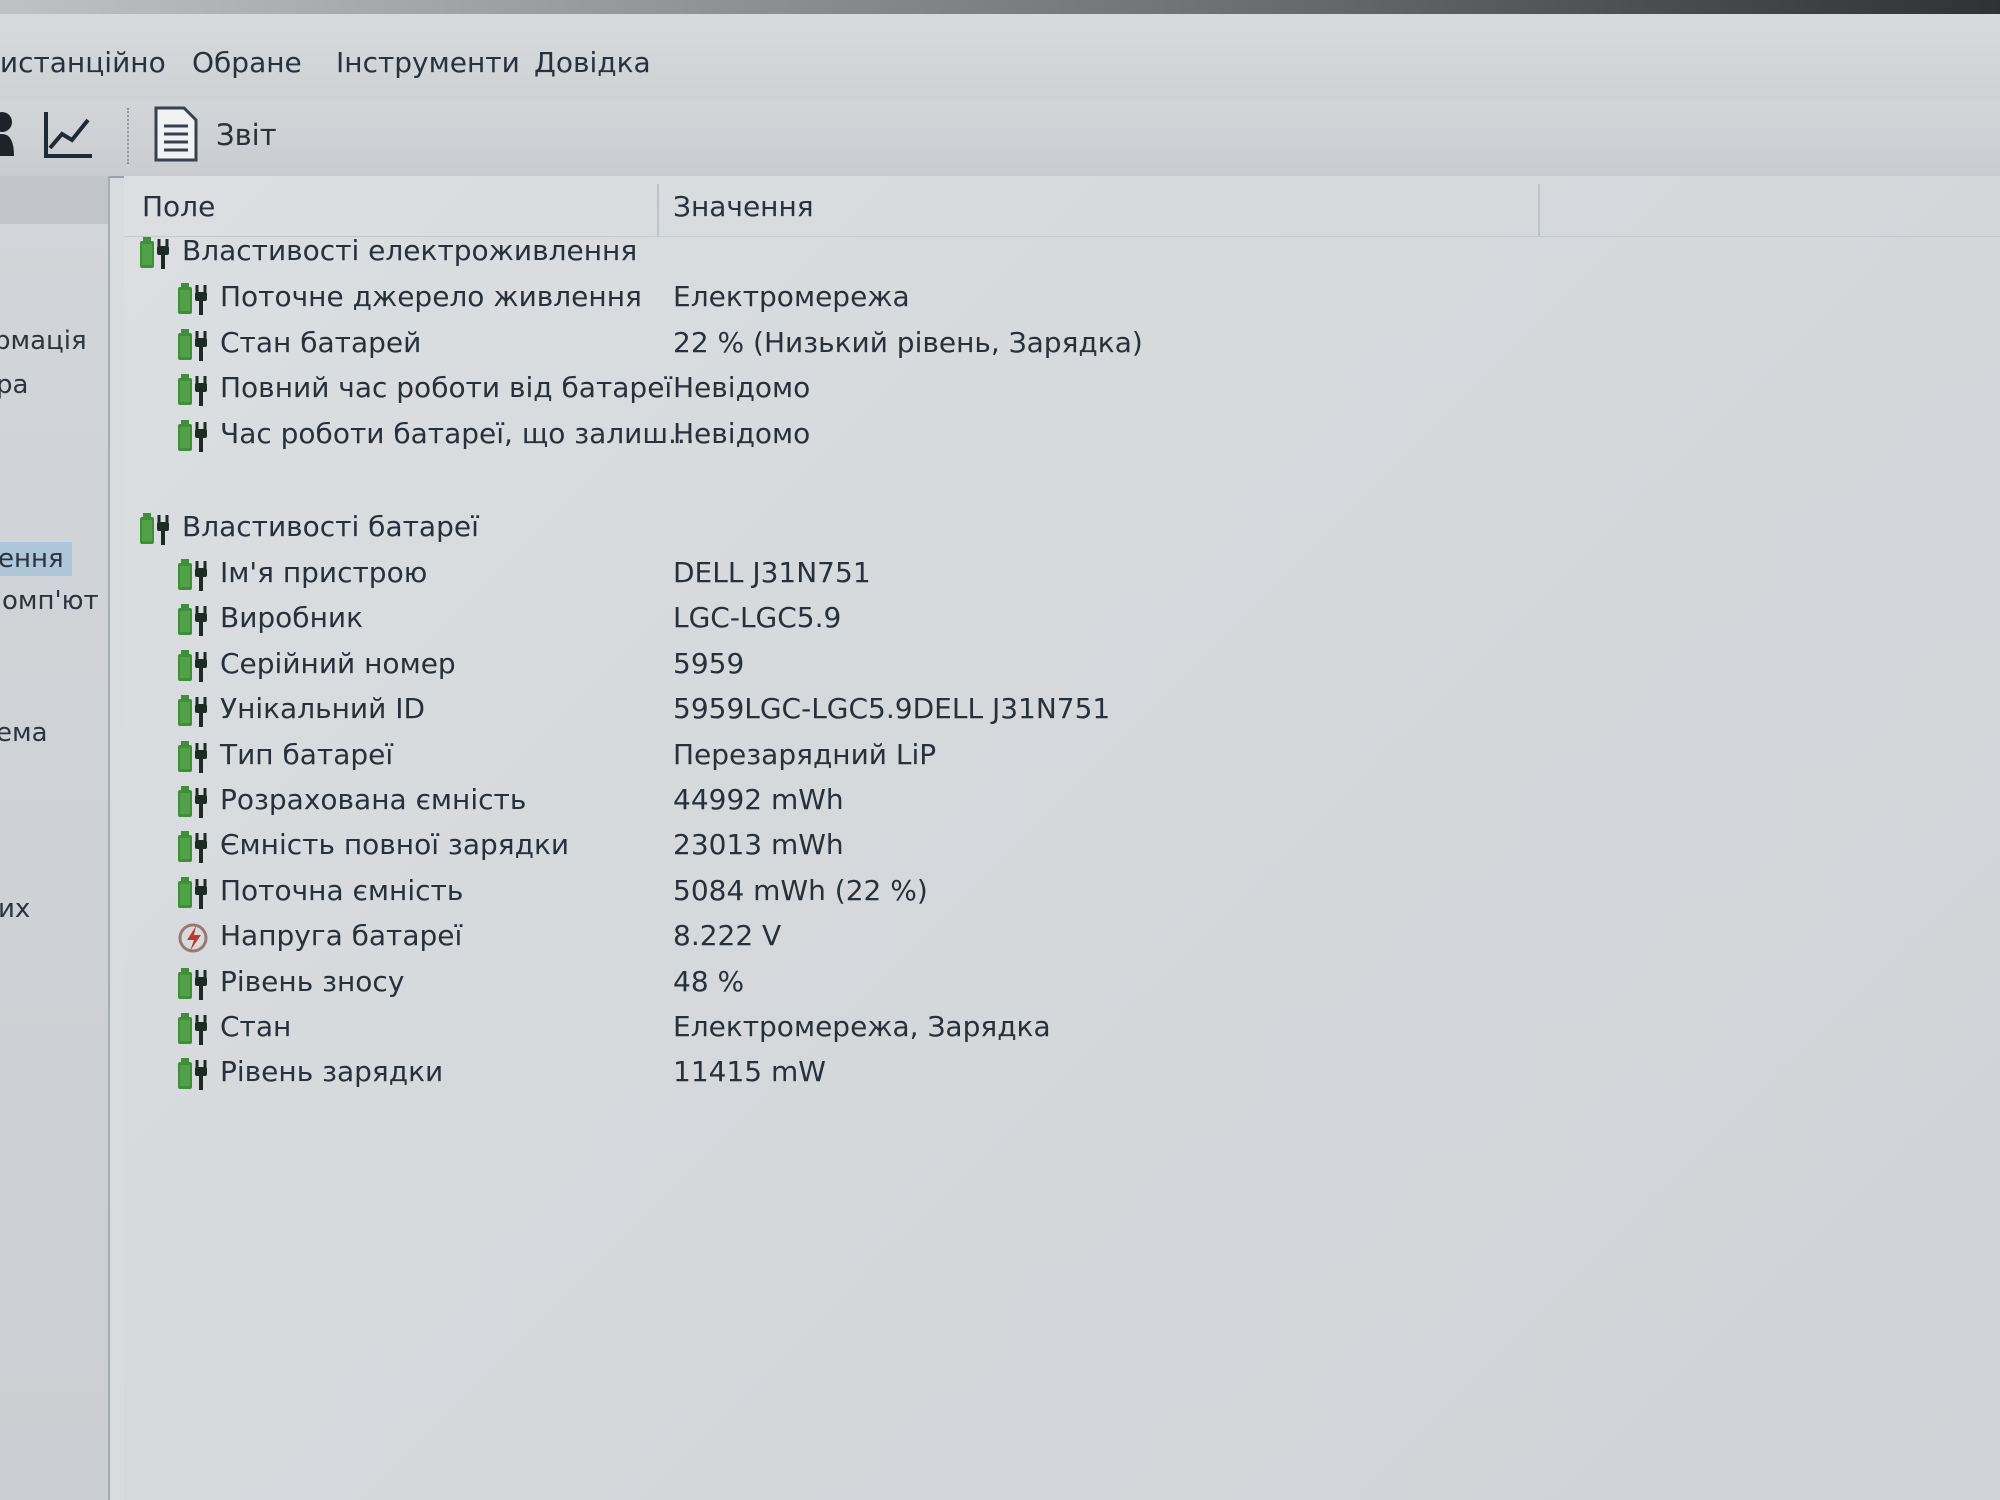  I want to click on property-name: Виробник, so click(291, 617).